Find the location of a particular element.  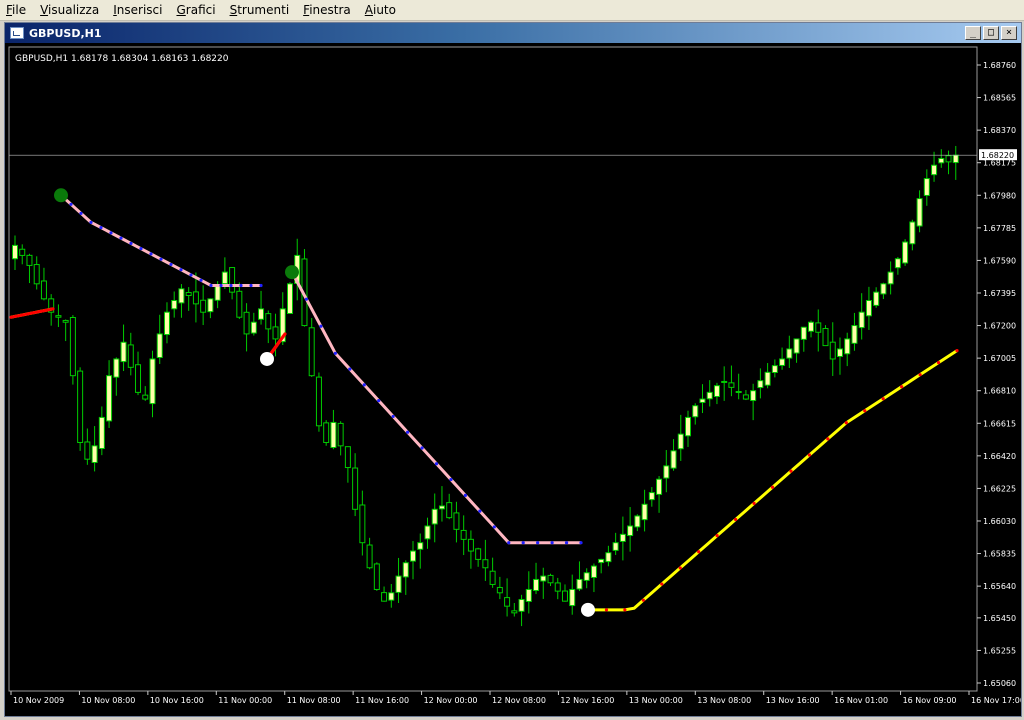

menu-finestra: Finestra is located at coordinates (328, 10).